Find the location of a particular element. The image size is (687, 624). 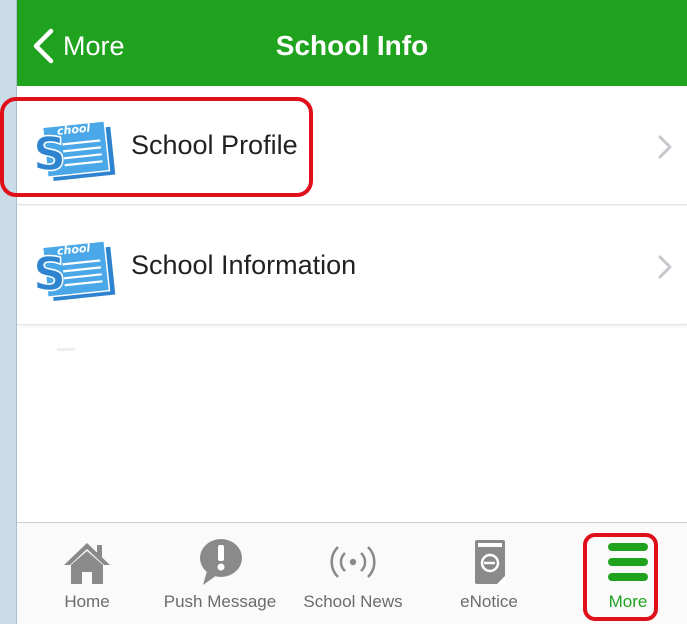

tab-push-message: Push Message is located at coordinates (220, 573).